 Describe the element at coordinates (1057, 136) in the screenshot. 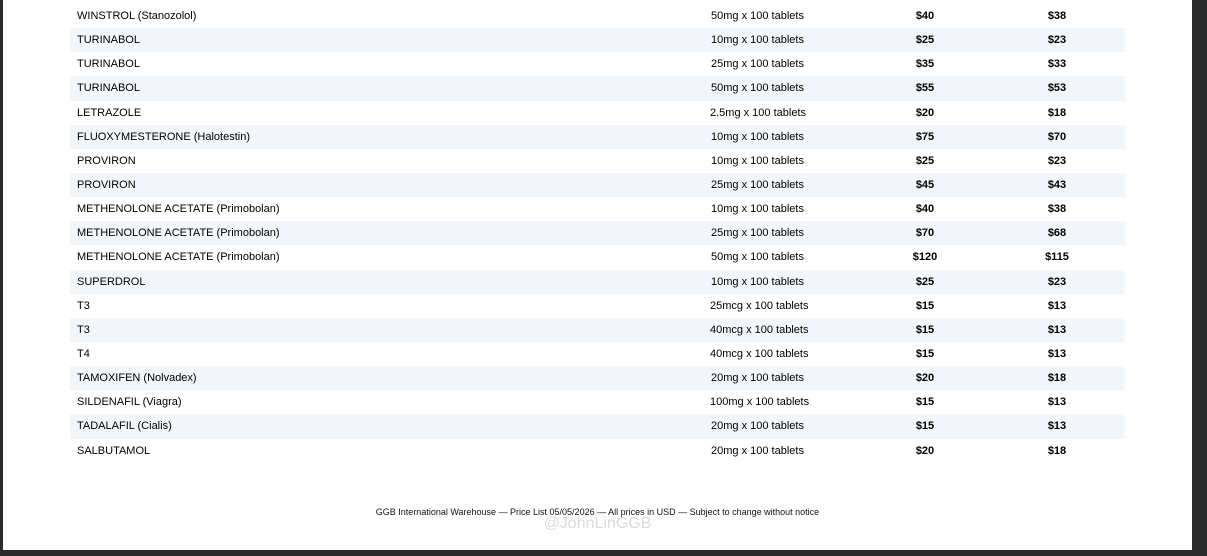

I see `product-bulk-price: $70` at that location.